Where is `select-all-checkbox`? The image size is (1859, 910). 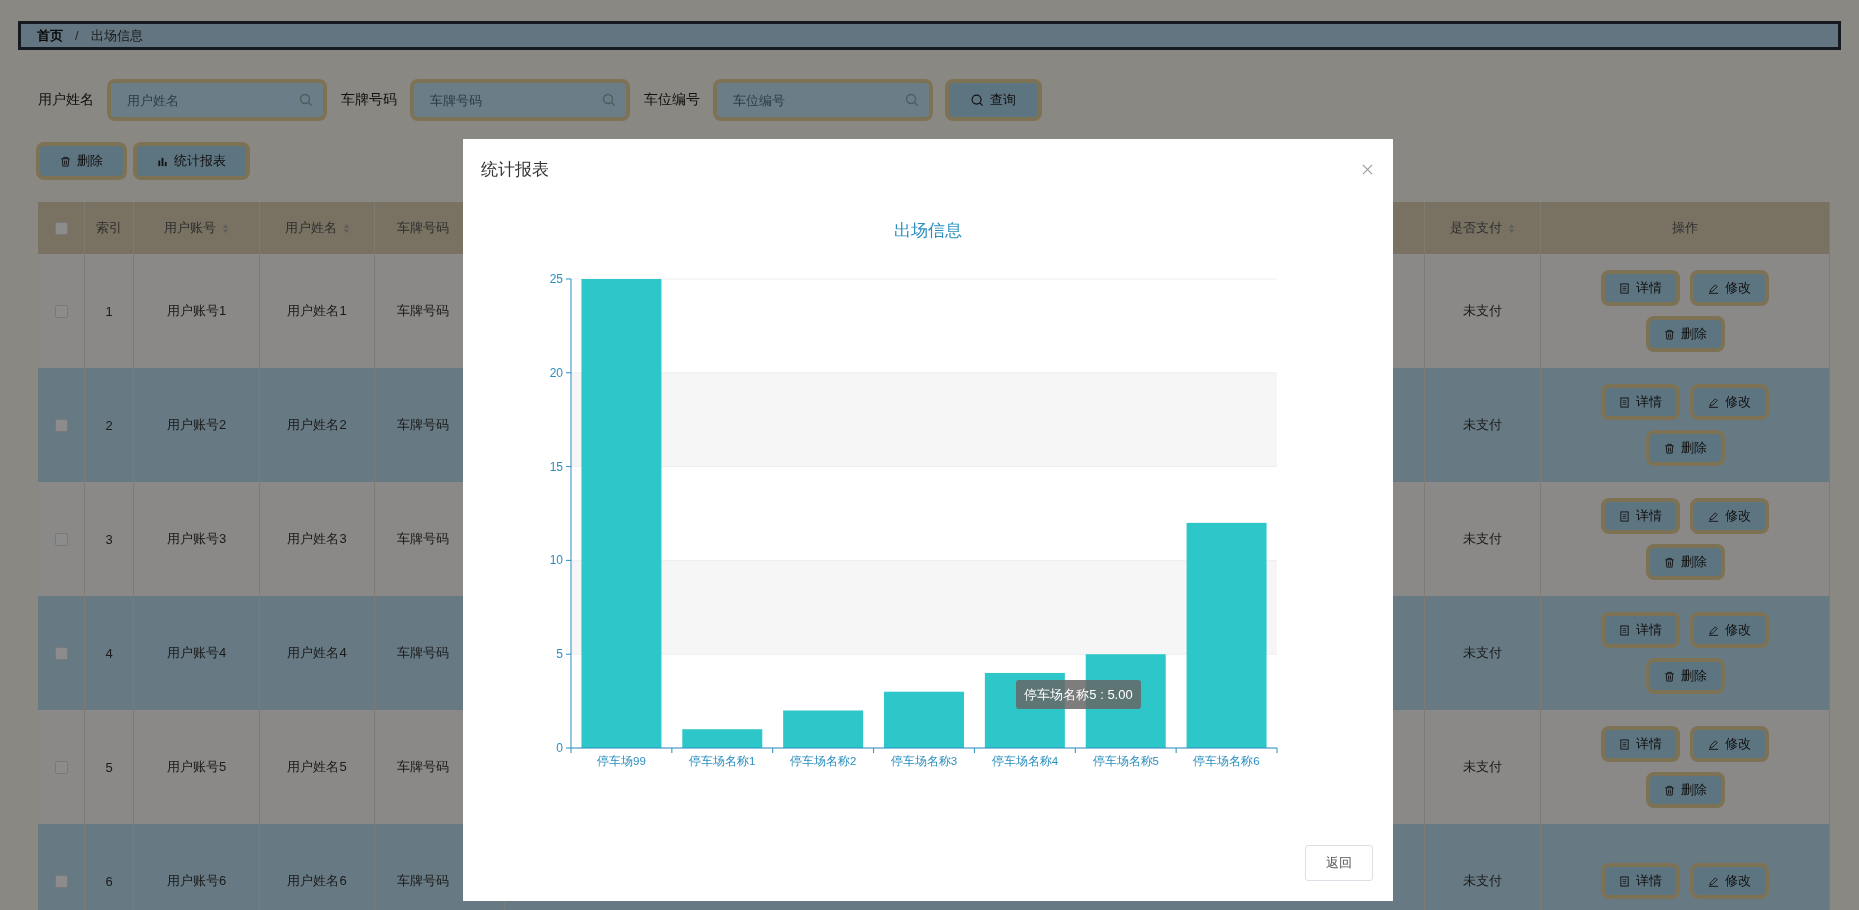
select-all-checkbox is located at coordinates (61, 228).